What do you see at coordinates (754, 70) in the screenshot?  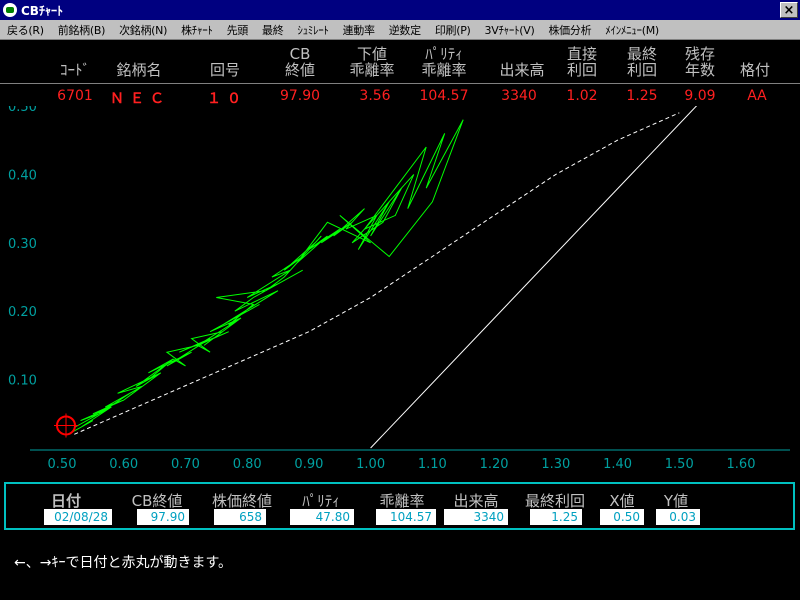 I see `header-rating: 格付` at bounding box center [754, 70].